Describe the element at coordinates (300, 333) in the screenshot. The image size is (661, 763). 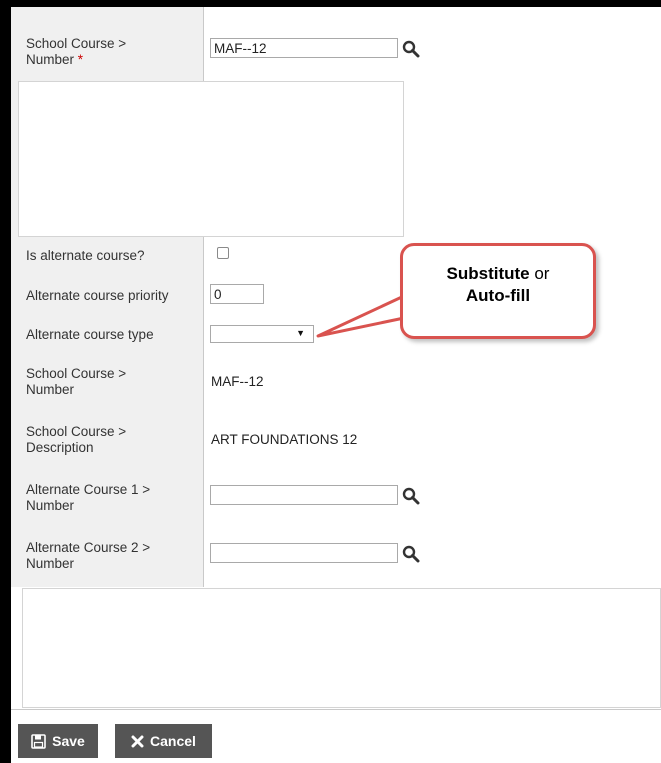
I see `chevron-down-icon: ▼` at that location.